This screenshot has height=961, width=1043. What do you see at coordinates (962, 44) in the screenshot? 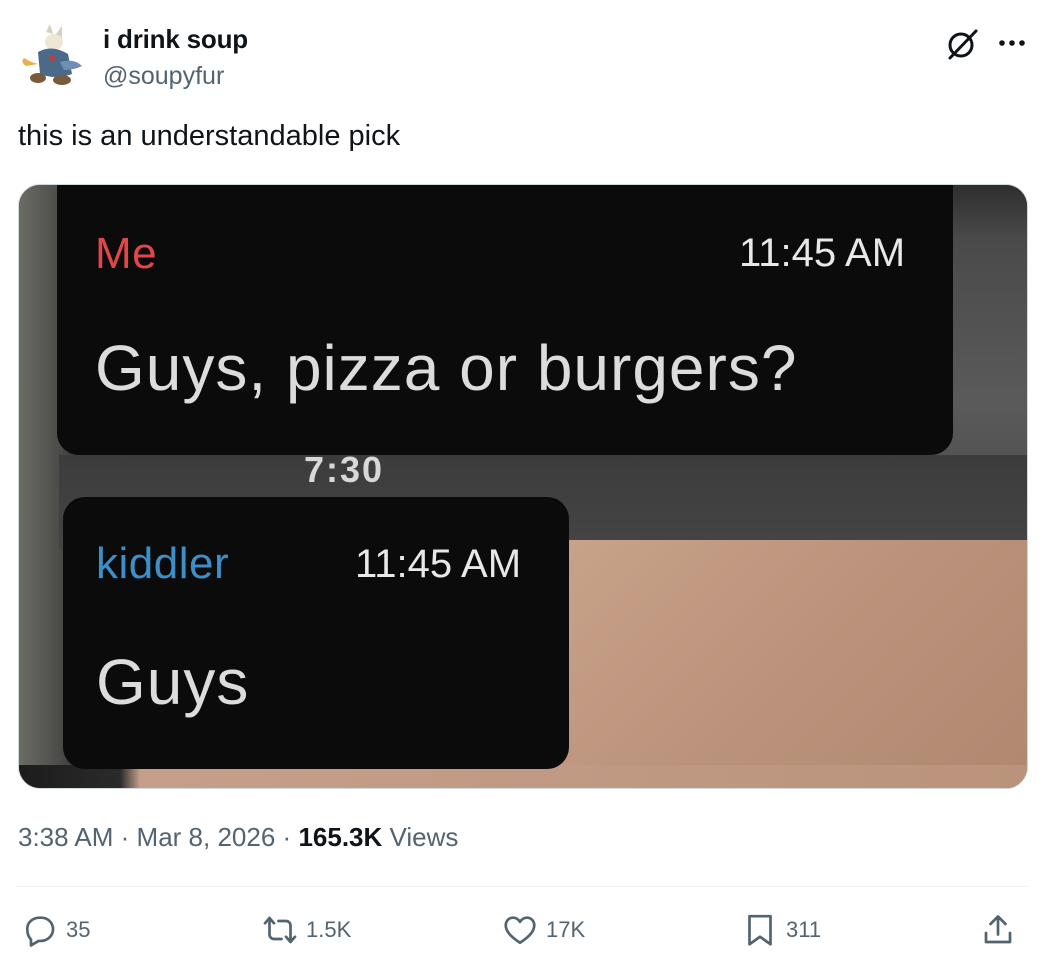
I see `grok-icon` at bounding box center [962, 44].